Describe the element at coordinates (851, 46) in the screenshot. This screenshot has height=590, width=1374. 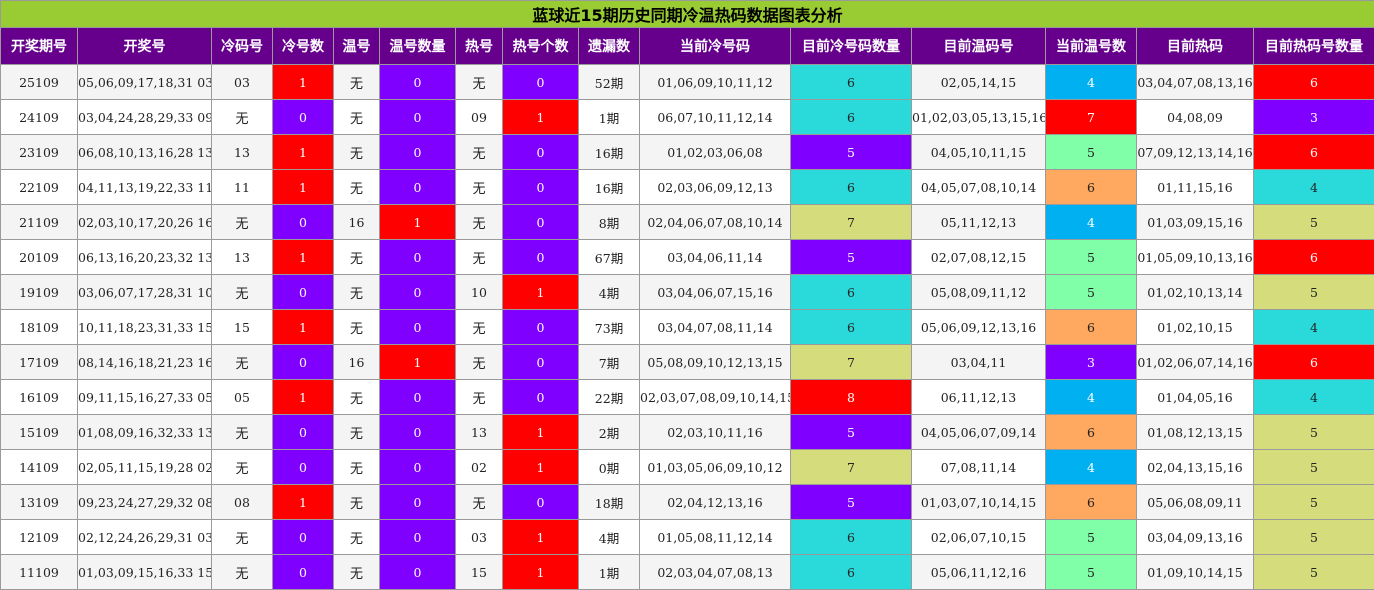
I see `header-current-cold-count: 目前冷号码数量` at that location.